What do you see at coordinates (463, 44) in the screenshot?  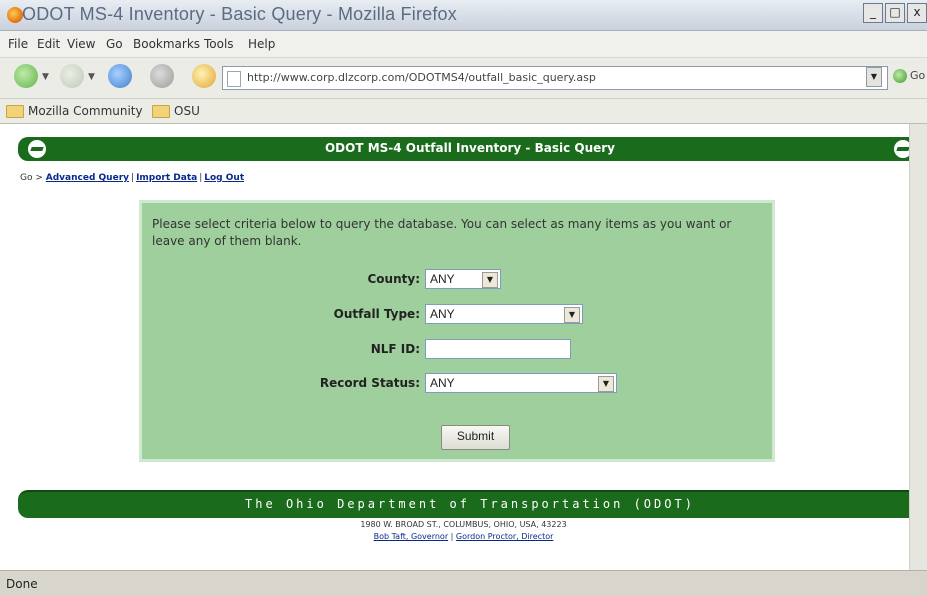 I see `menu-bar: File Edit View Go Bookmarks Tools Help` at bounding box center [463, 44].